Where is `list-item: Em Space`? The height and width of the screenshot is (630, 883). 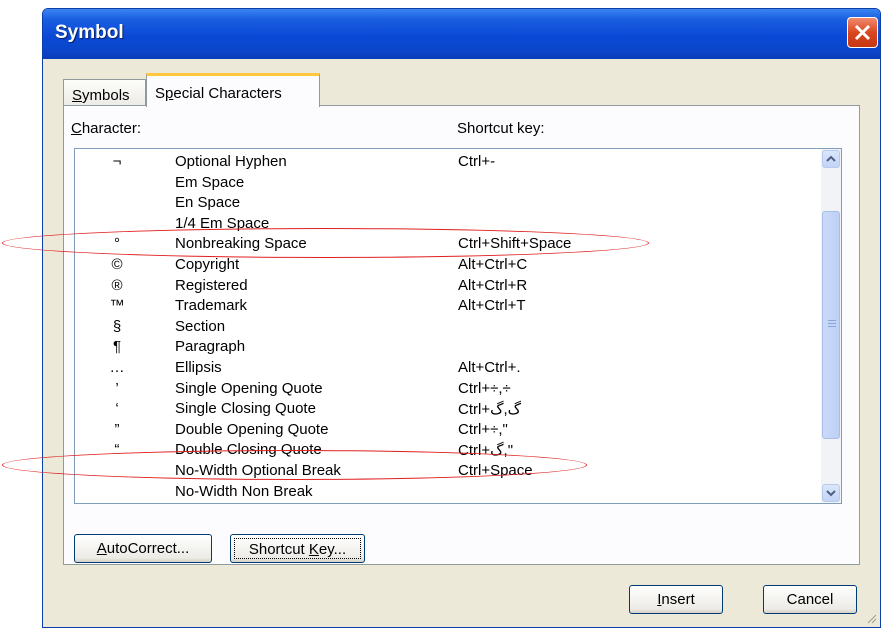 list-item: Em Space is located at coordinates (447, 184).